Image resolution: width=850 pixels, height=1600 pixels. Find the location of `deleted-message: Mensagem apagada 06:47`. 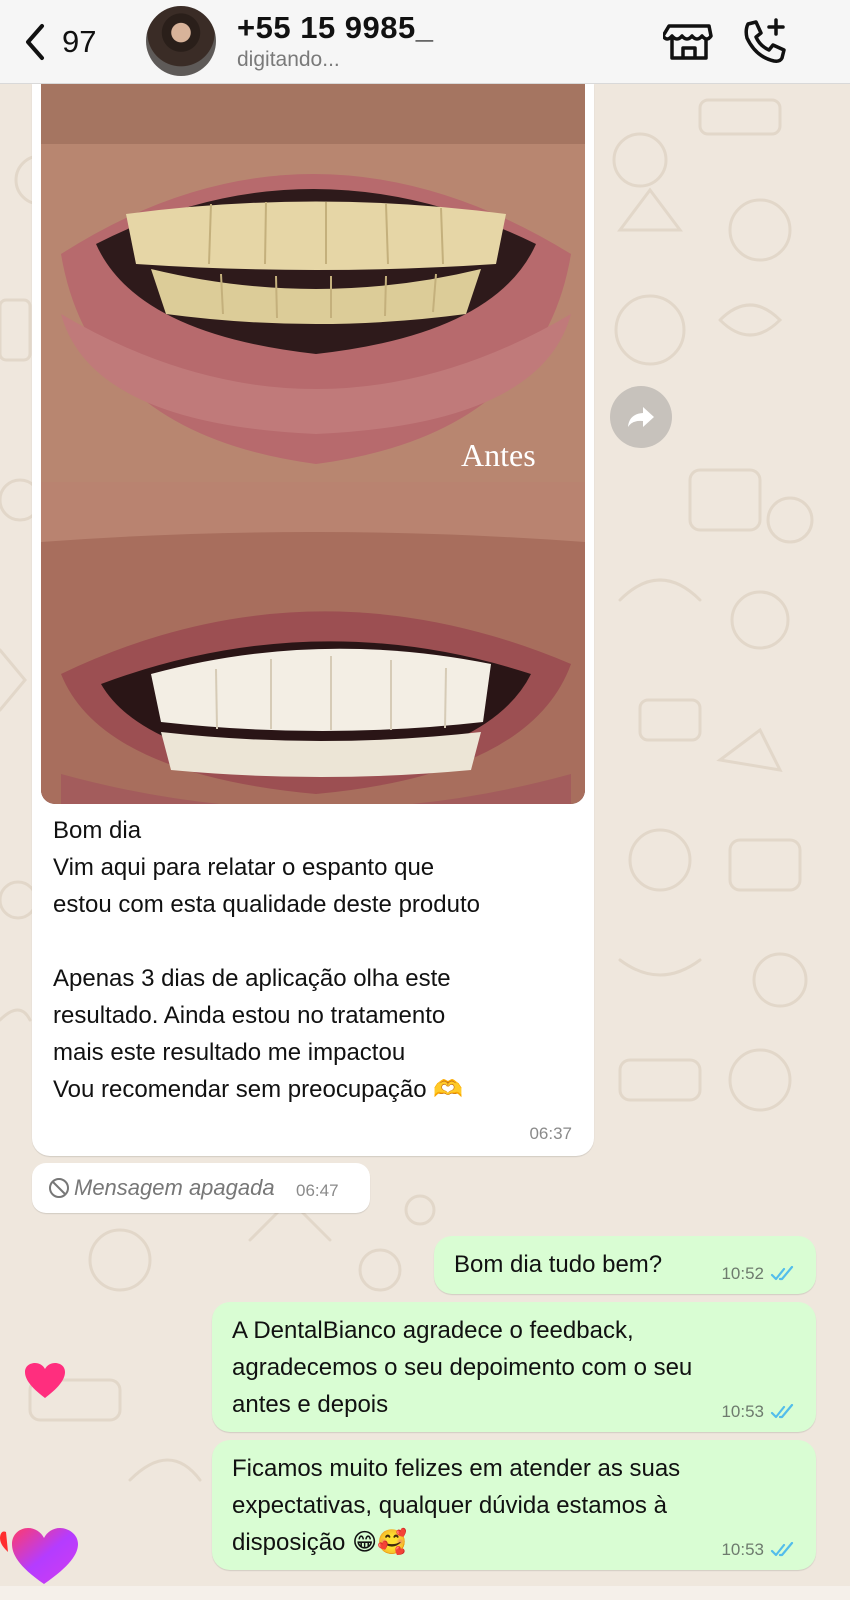

deleted-message: Mensagem apagada 06:47 is located at coordinates (201, 1188).